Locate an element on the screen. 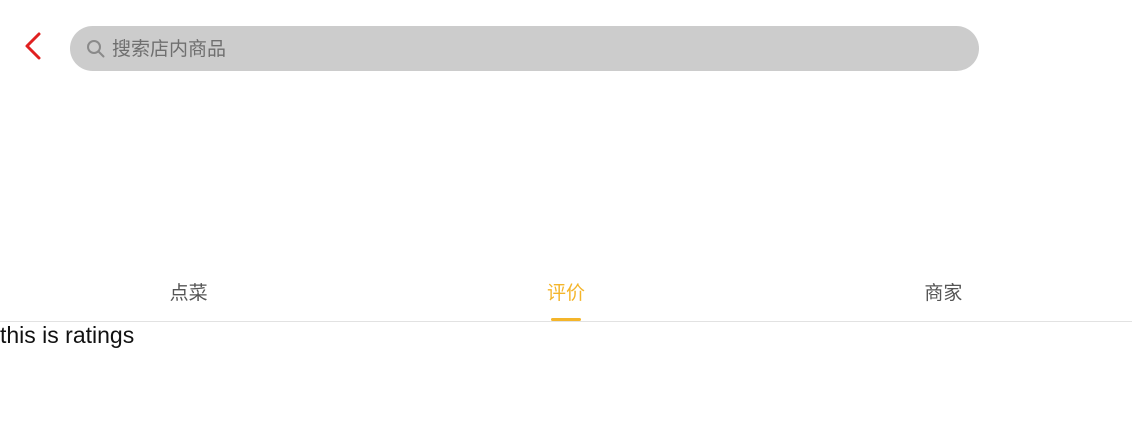 Image resolution: width=1132 pixels, height=436 pixels. tab-label: 点菜 is located at coordinates (188, 293).